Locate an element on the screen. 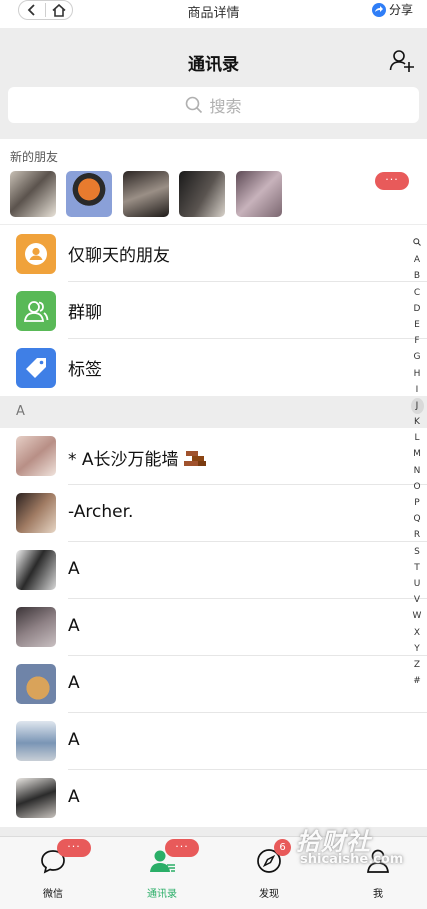  index-letter: E is located at coordinates (417, 325).